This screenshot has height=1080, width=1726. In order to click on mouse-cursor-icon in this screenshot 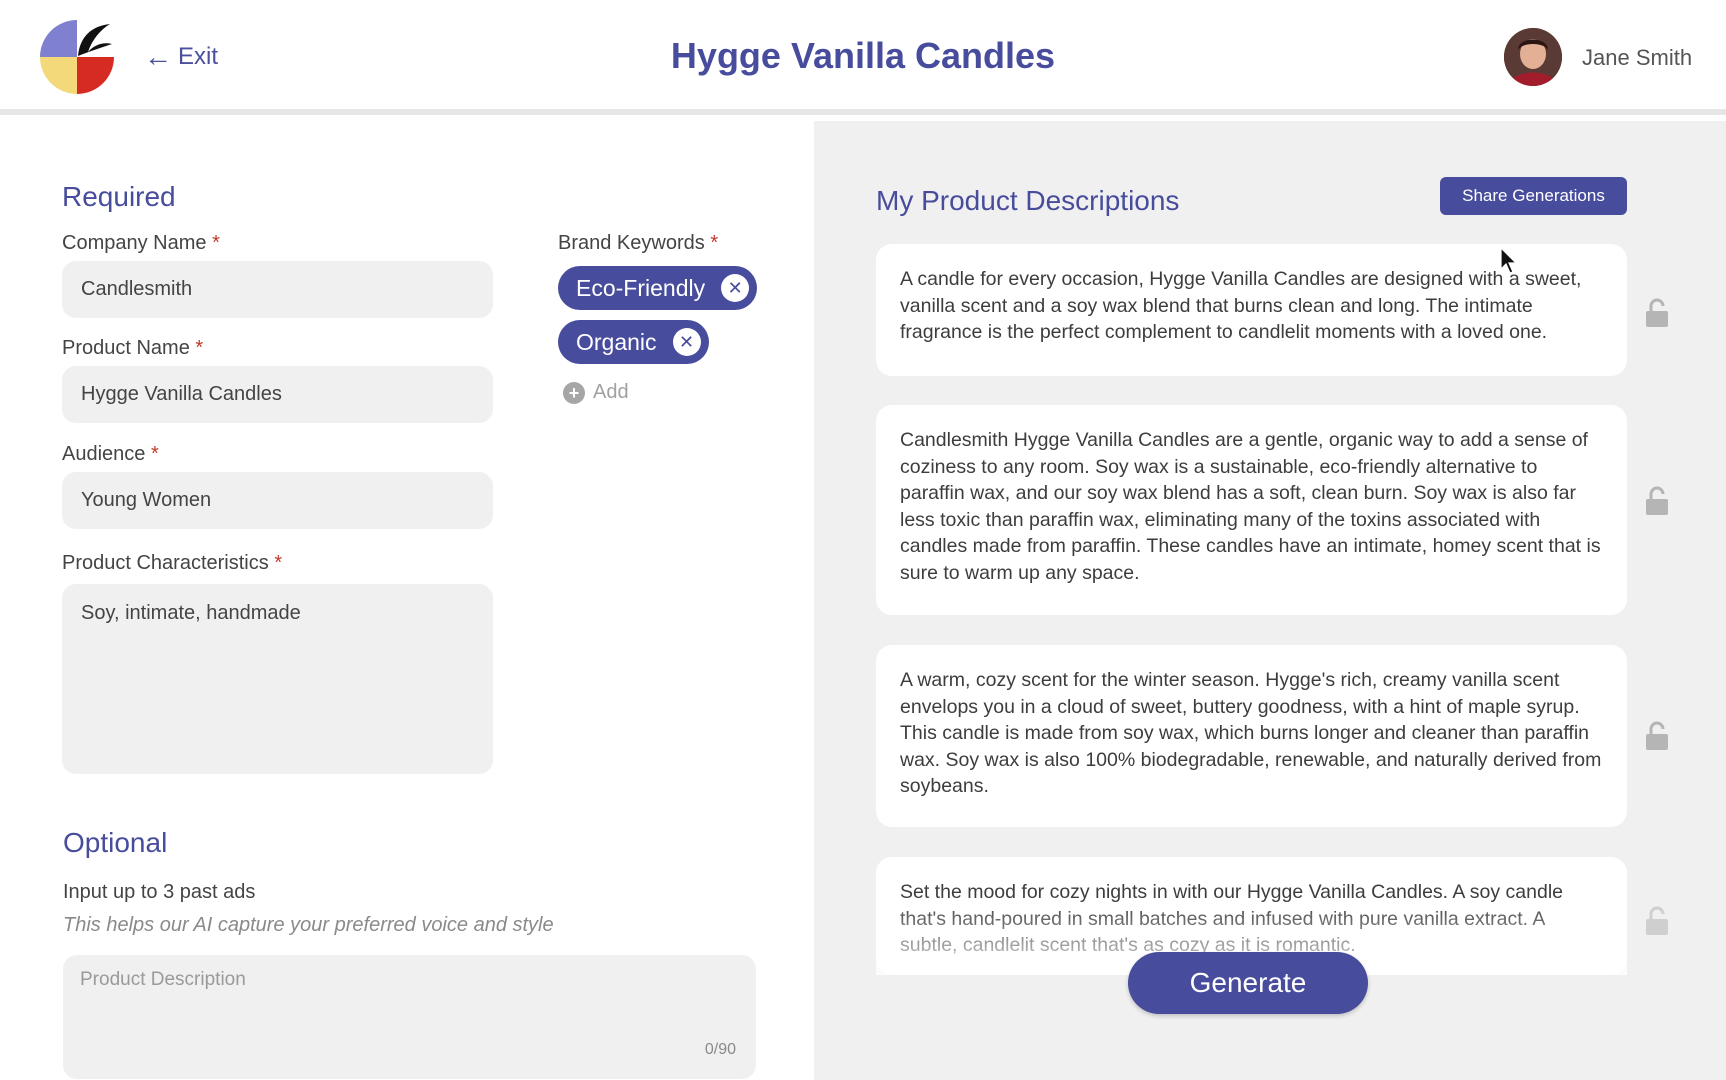, I will do `click(1509, 260)`.